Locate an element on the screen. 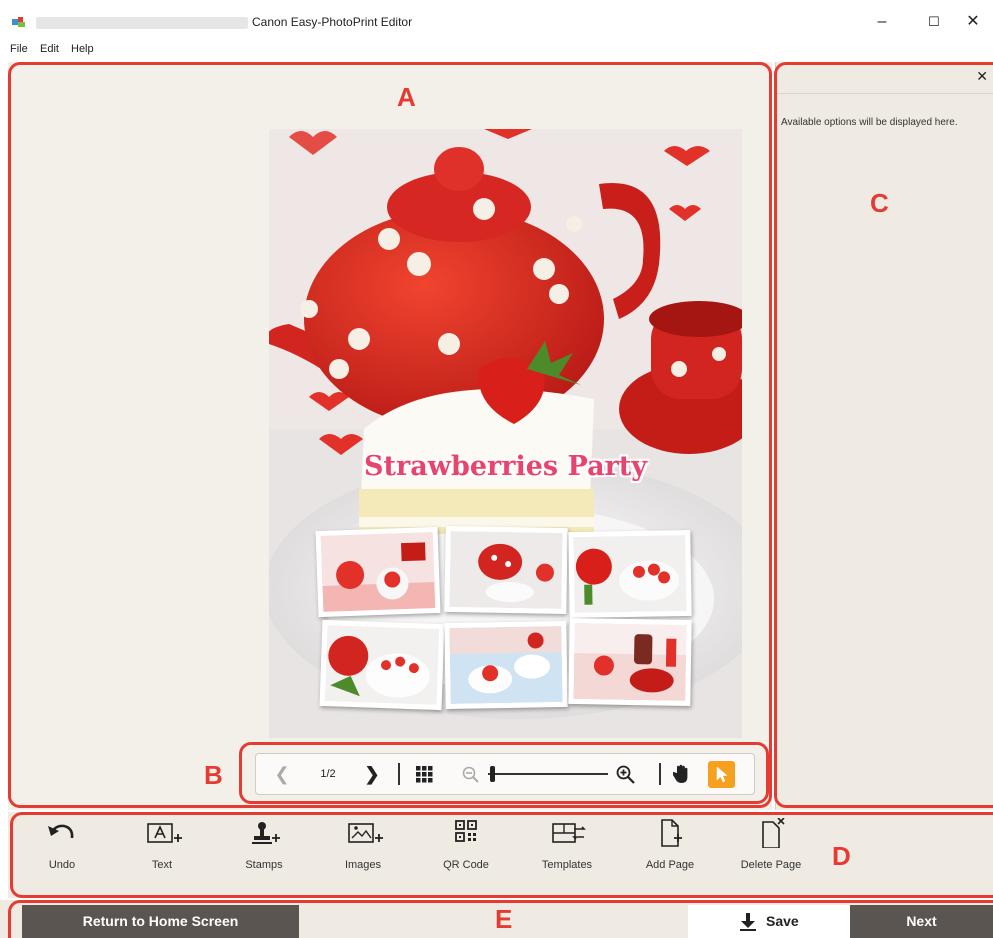 The width and height of the screenshot is (993, 938). menu-file: File is located at coordinates (19, 49).